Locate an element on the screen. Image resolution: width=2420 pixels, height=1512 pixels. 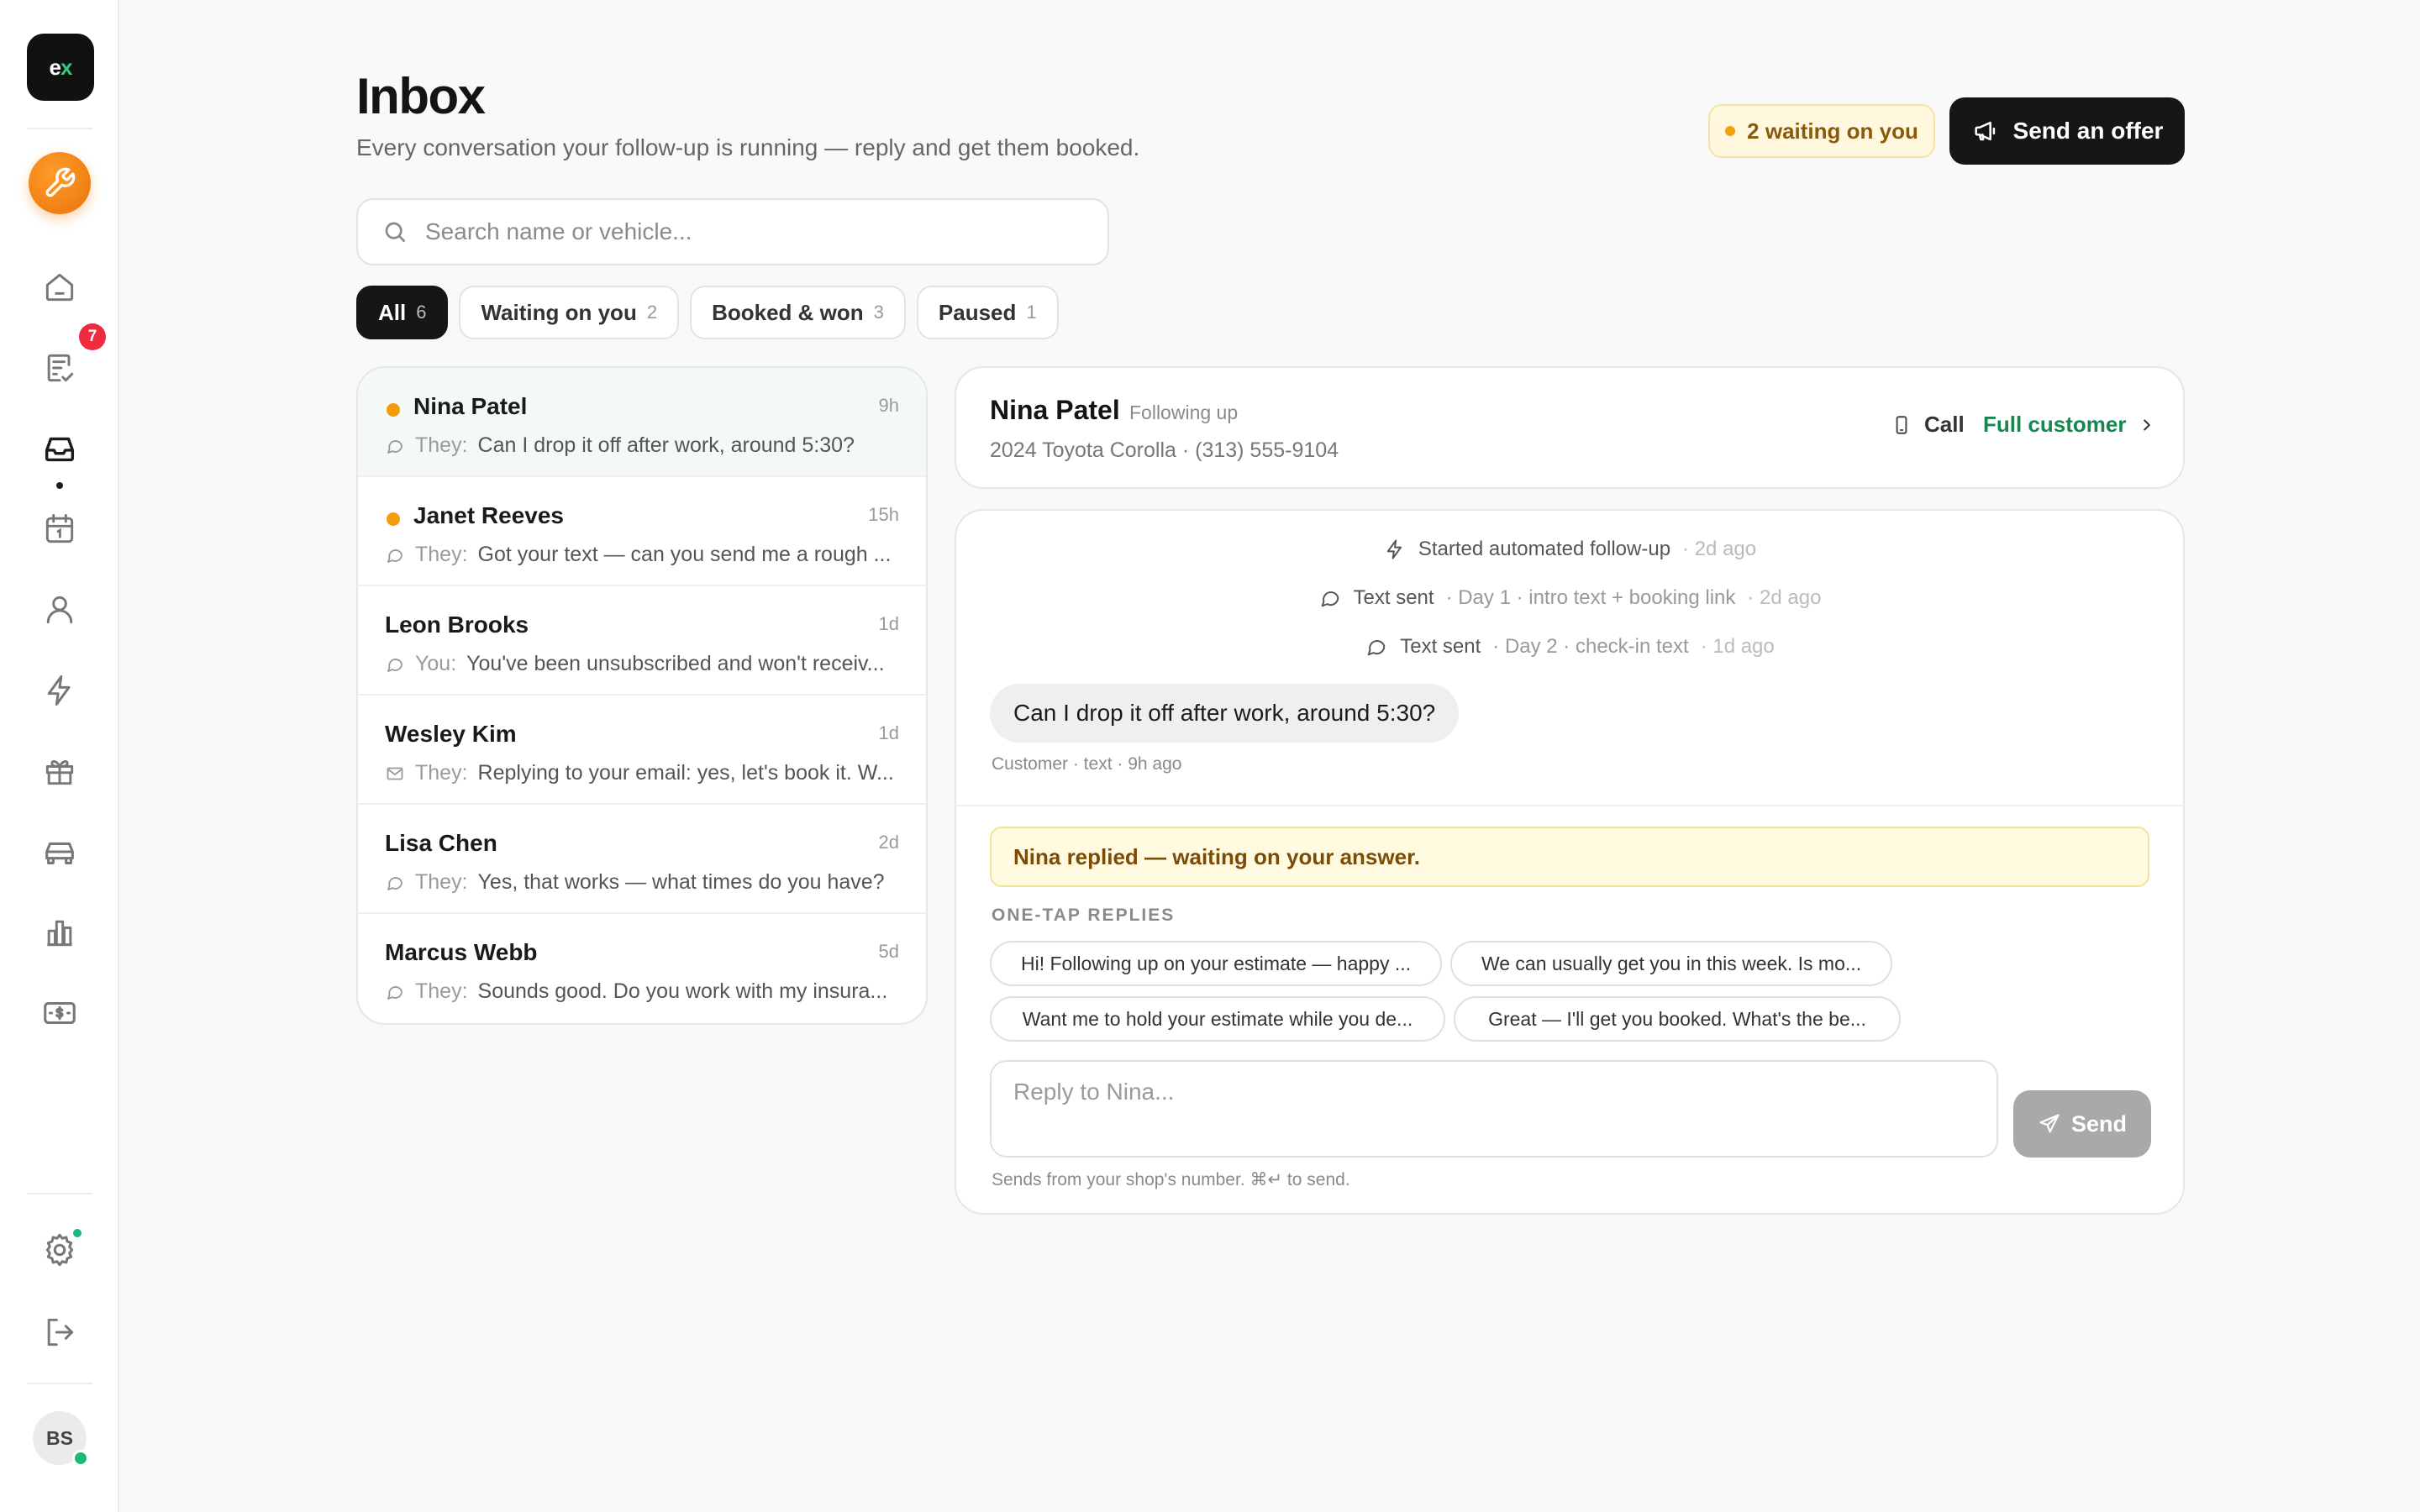
event-time: · 1d ago is located at coordinates (1738, 646).